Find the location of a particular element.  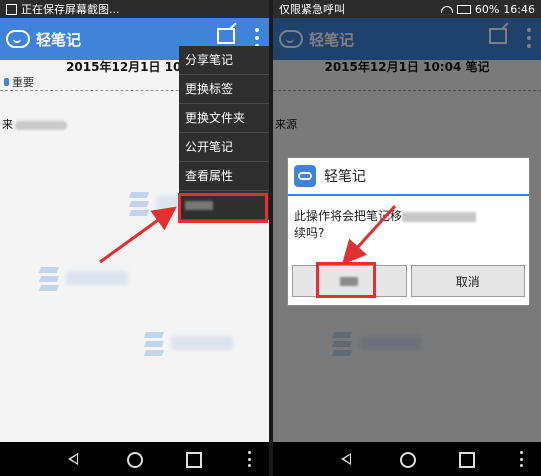

annotation-arrows is located at coordinates (248, 234).